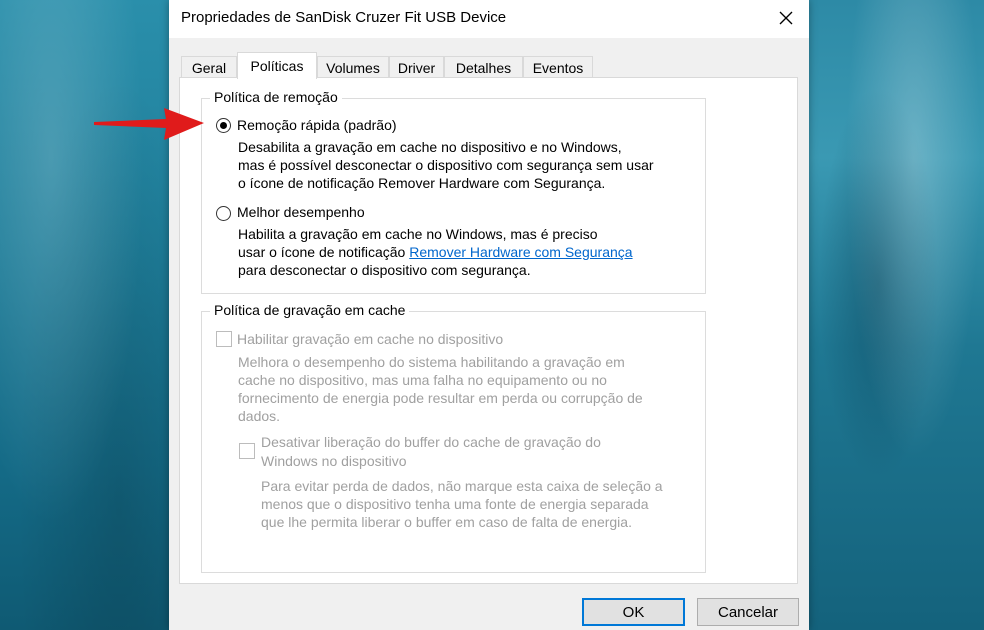 This screenshot has height=630, width=984. Describe the element at coordinates (317, 125) in the screenshot. I see `quick-removal-label: Remoção rápida (padrão)` at that location.